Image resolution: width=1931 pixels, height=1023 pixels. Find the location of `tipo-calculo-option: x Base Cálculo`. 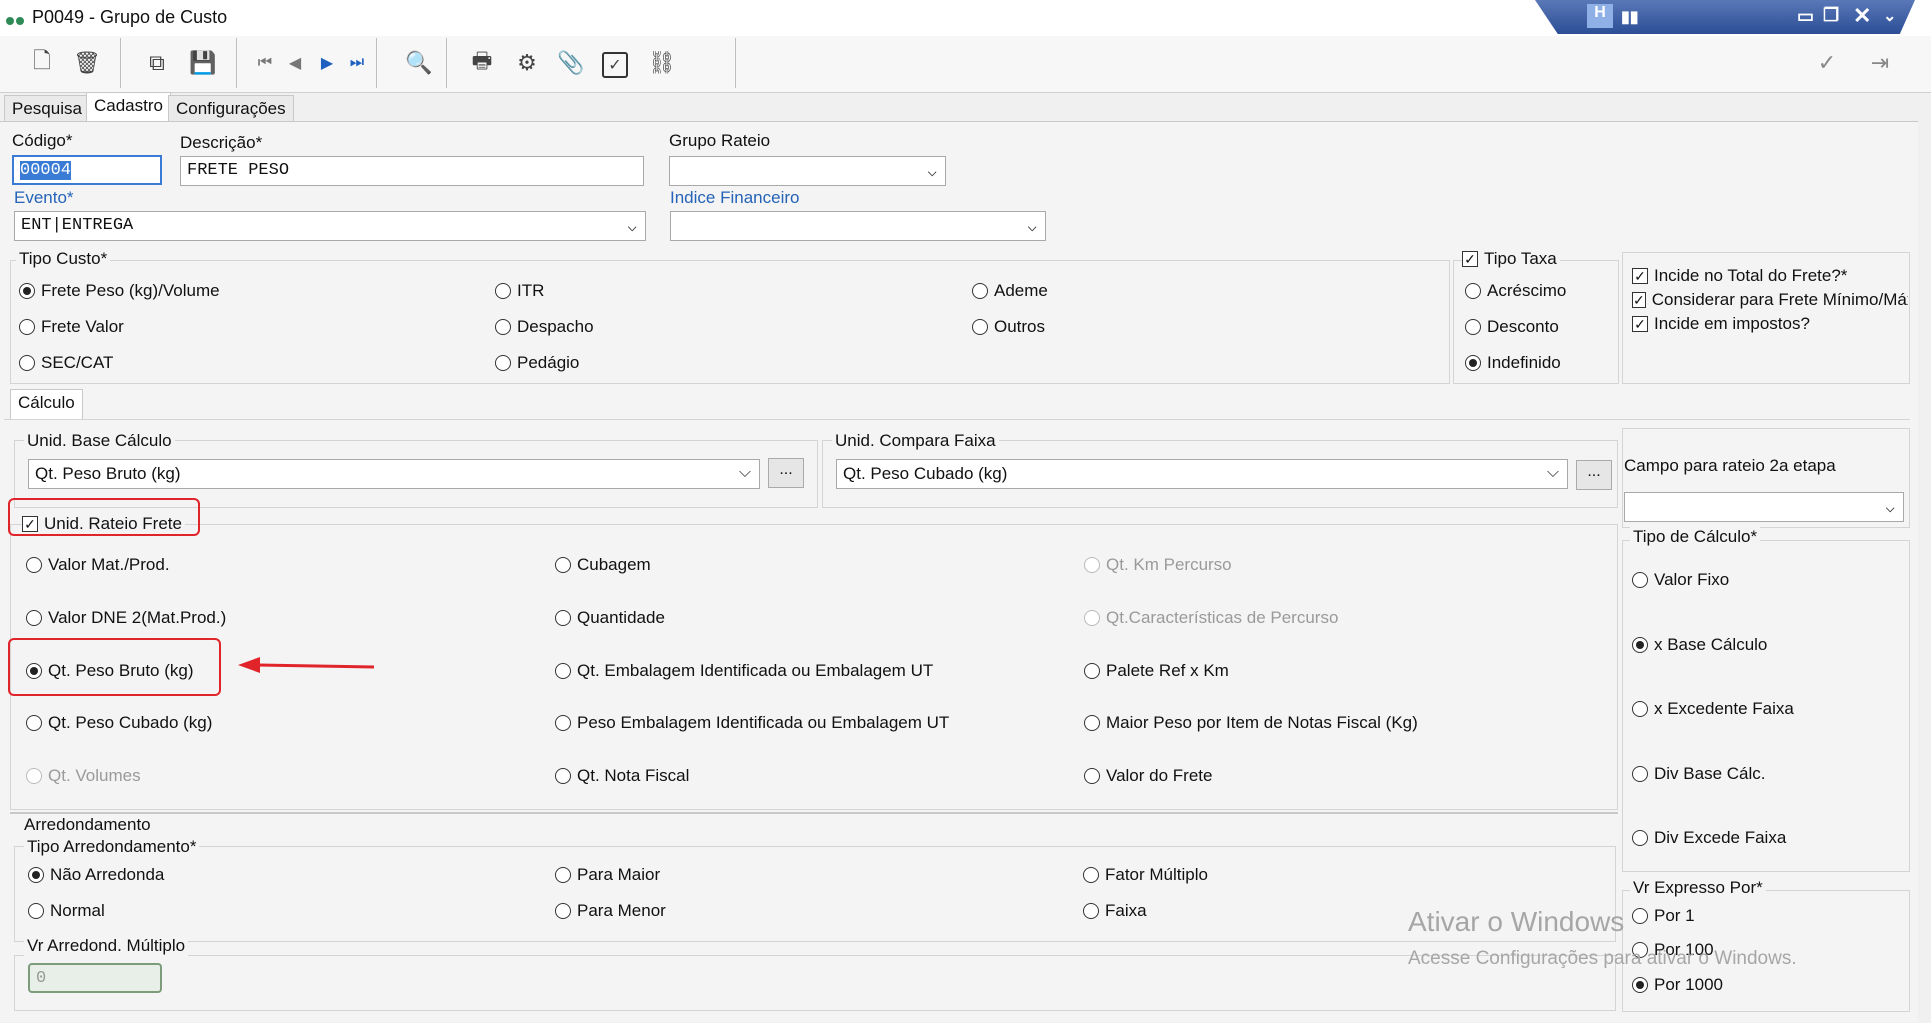

tipo-calculo-option: x Base Cálculo is located at coordinates (1699, 645).